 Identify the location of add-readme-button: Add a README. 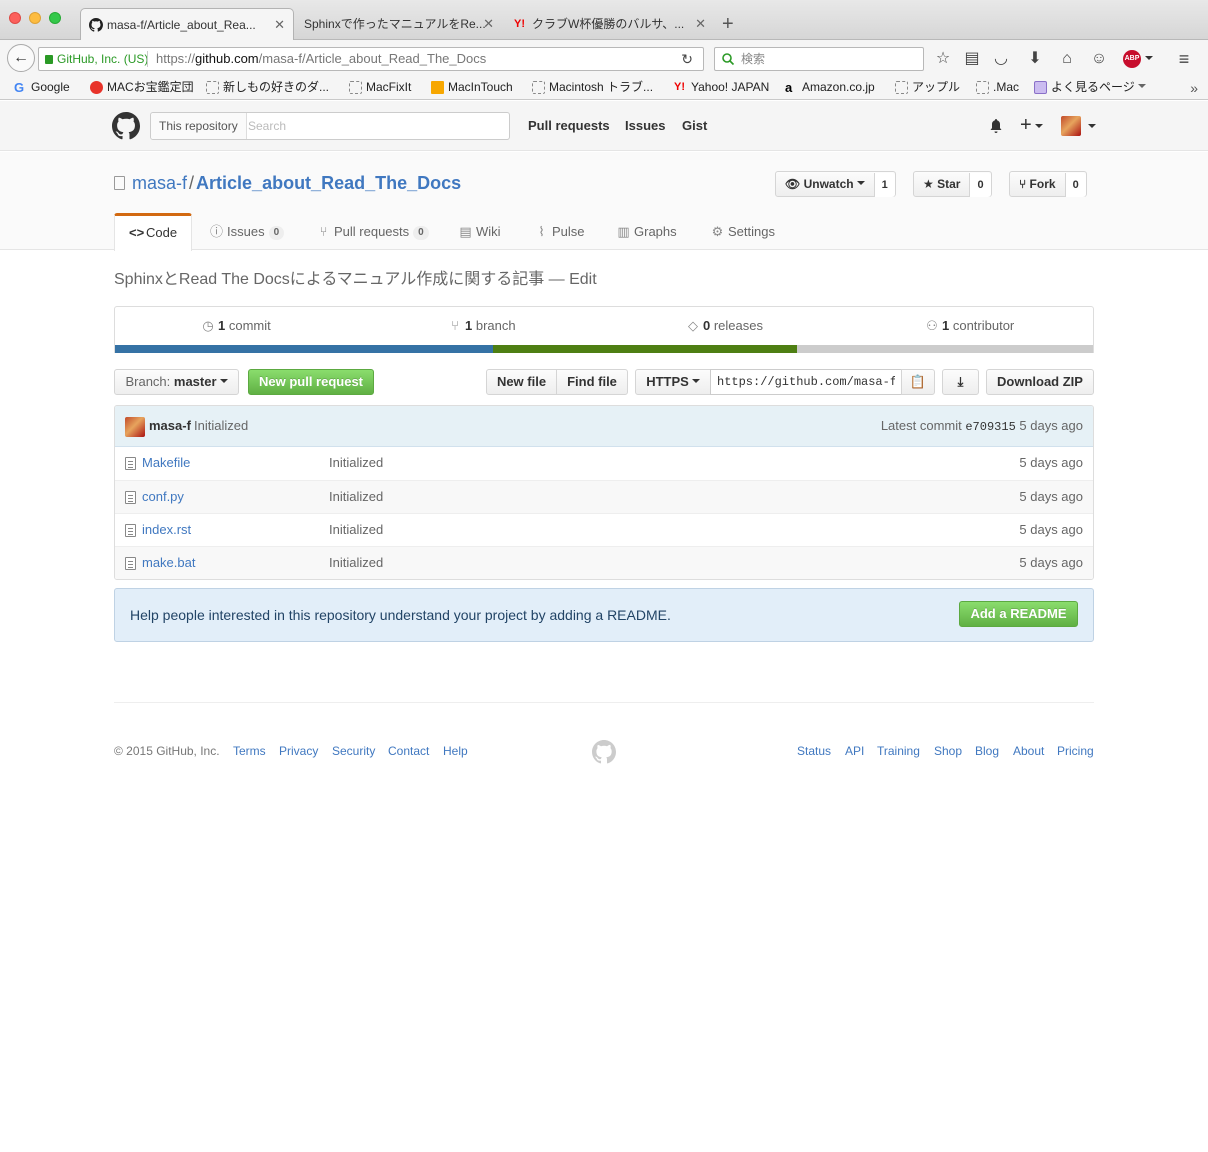
(1018, 614).